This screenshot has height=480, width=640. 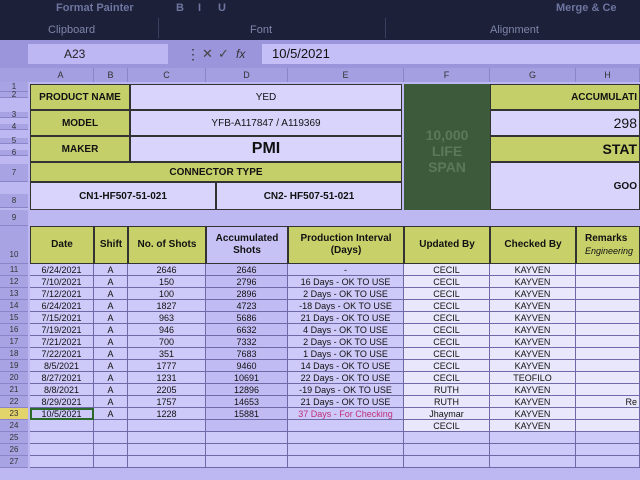 I want to click on column-header-b: B, so click(x=111, y=75).